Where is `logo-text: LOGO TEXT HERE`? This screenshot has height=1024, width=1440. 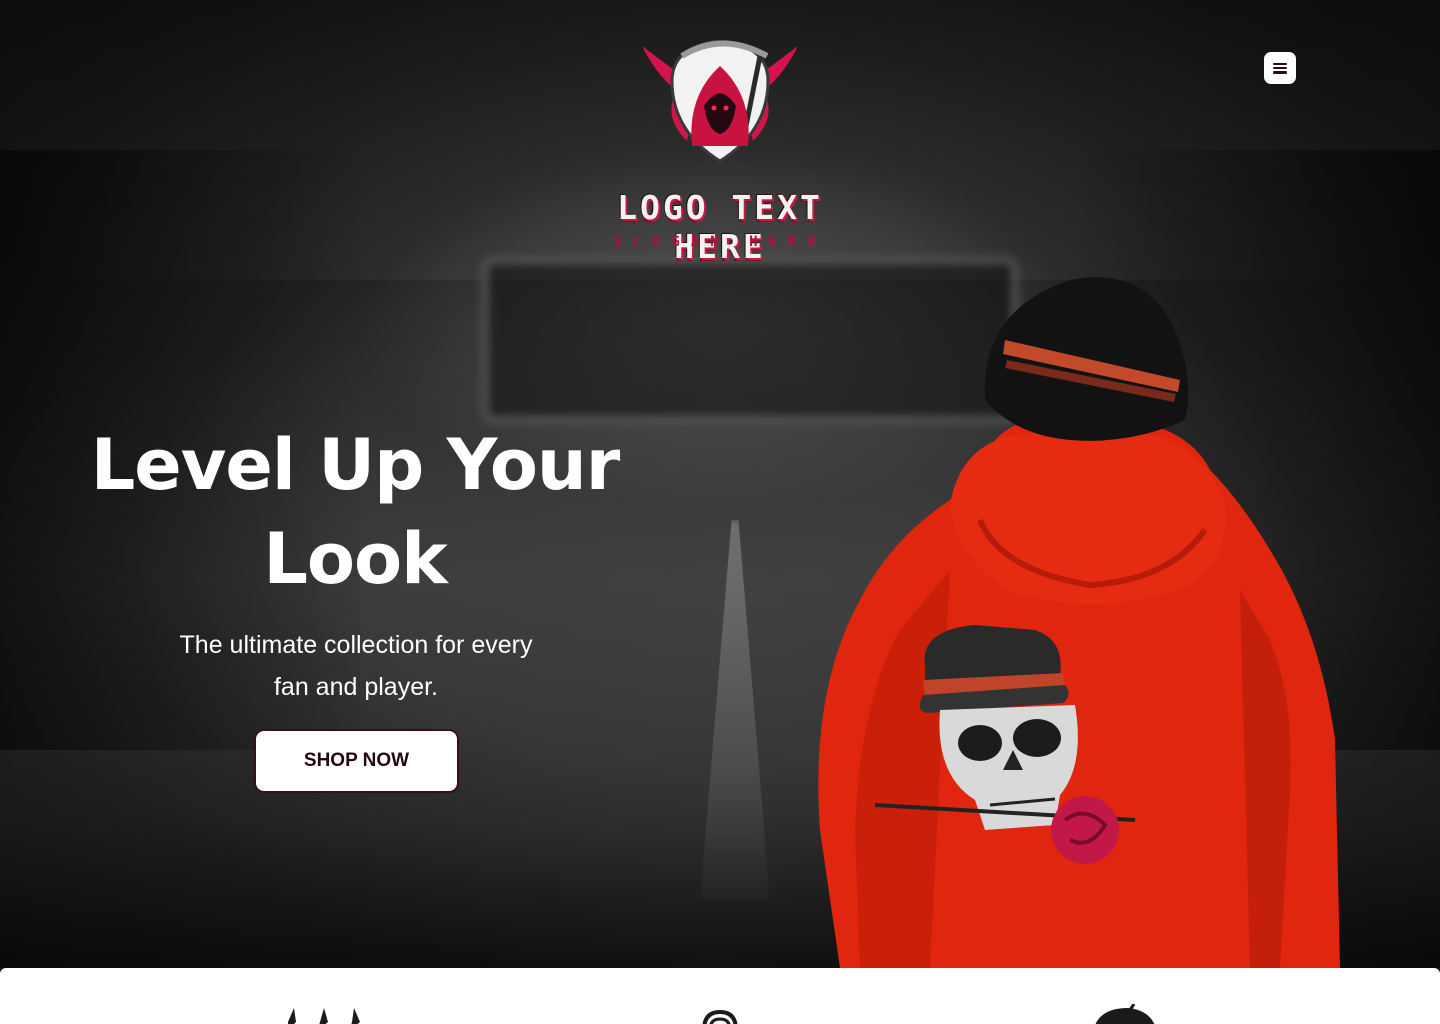
logo-text: LOGO TEXT HERE is located at coordinates (720, 227).